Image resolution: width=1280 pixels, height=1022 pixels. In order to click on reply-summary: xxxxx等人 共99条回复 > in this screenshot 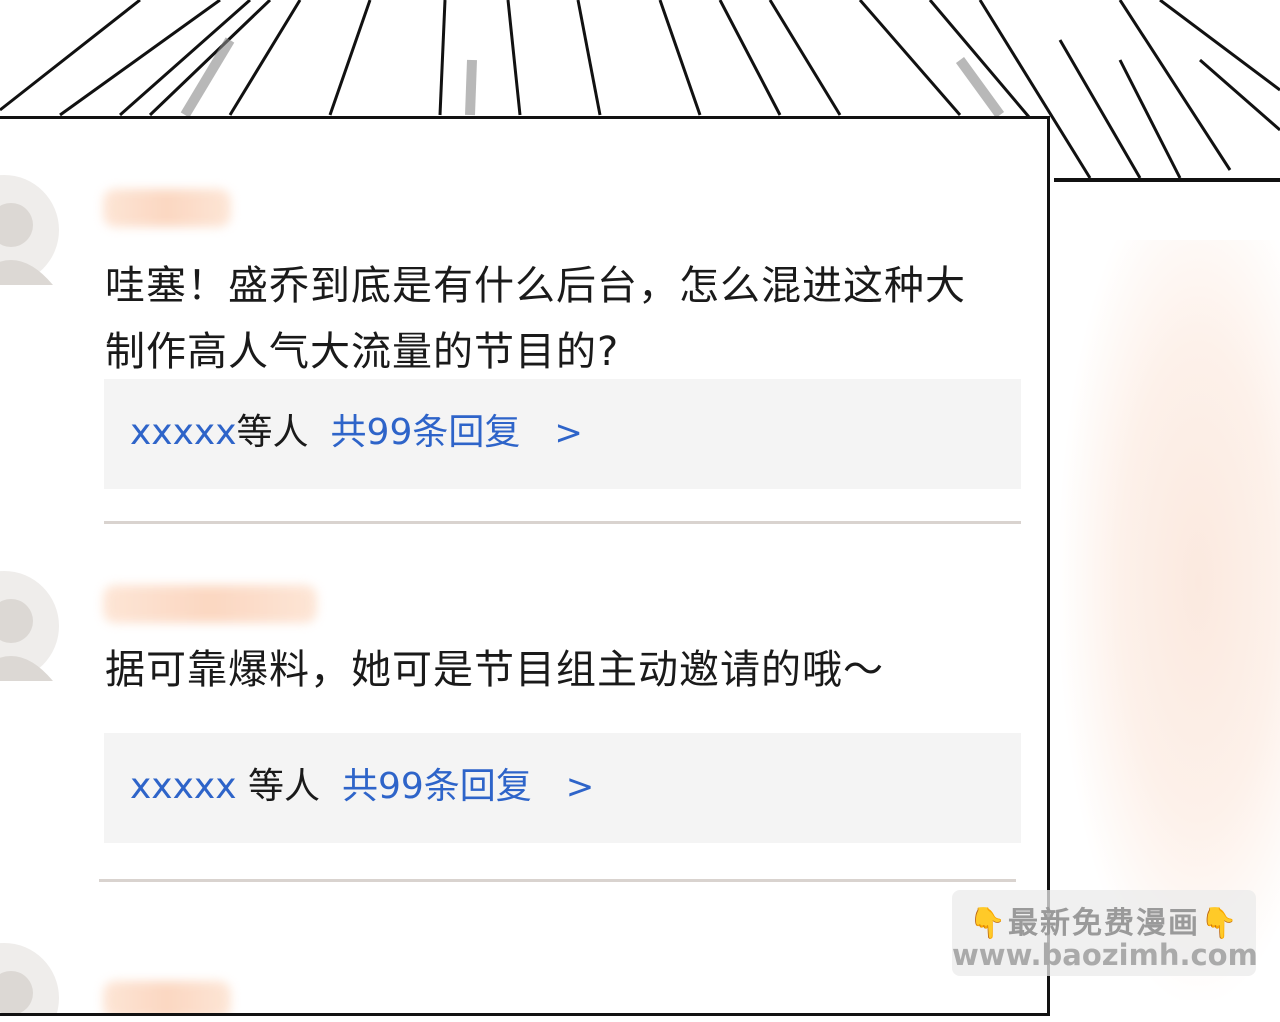, I will do `click(562, 434)`.